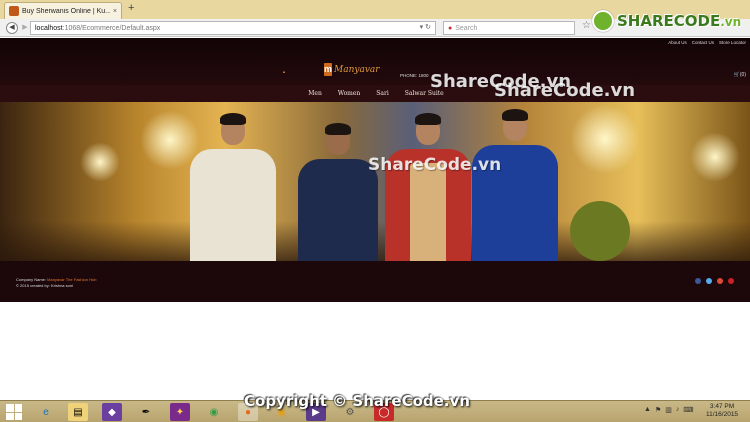 Image resolution: width=750 pixels, height=422 pixels. What do you see at coordinates (315, 93) in the screenshot?
I see `menu-item-men: Men` at bounding box center [315, 93].